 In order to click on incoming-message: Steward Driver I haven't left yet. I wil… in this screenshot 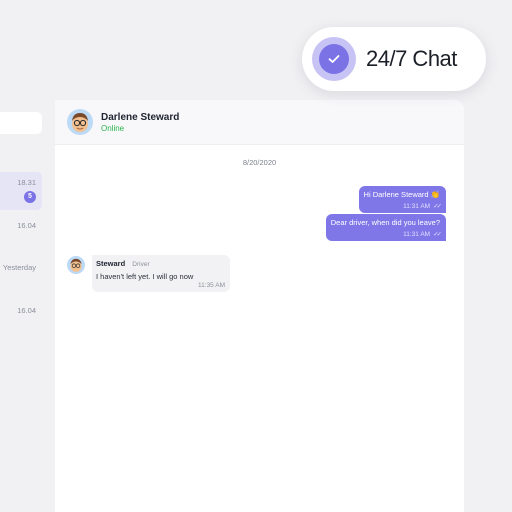, I will do `click(148, 273)`.